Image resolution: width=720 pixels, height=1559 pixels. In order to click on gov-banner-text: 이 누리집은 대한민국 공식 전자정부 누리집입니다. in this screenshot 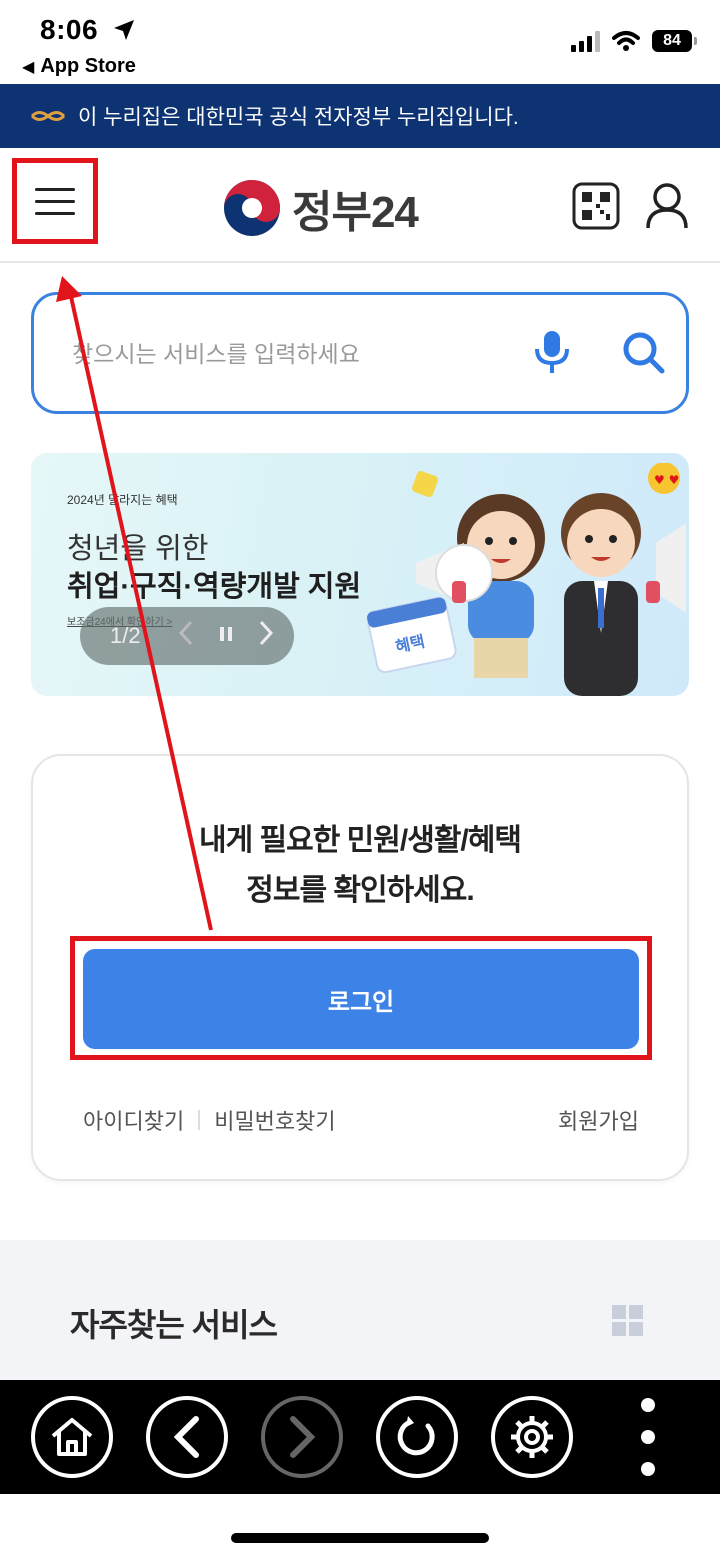, I will do `click(298, 117)`.